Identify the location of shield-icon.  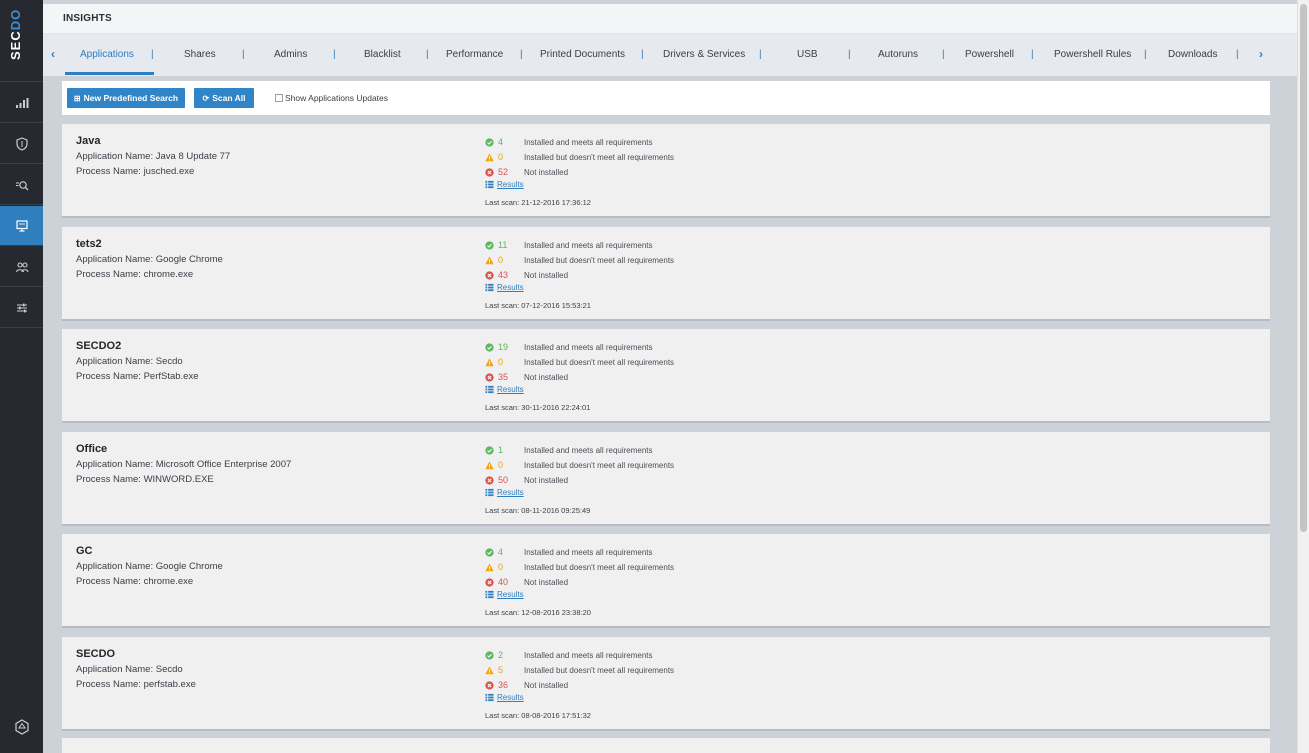
(21, 143).